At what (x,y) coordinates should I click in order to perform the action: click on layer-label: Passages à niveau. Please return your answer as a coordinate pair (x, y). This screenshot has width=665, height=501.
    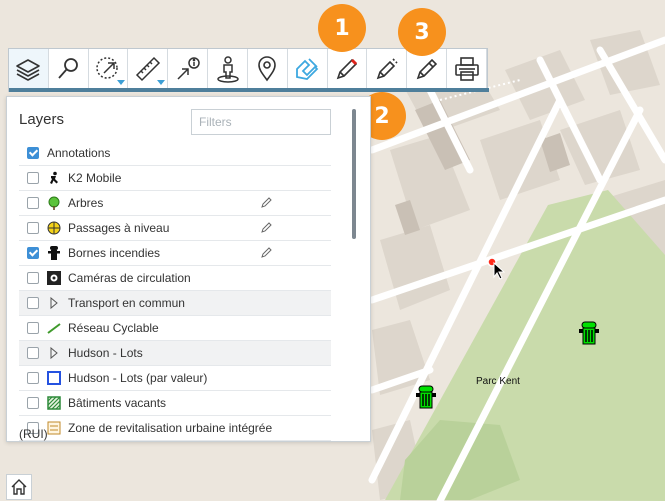
    Looking at the image, I should click on (119, 228).